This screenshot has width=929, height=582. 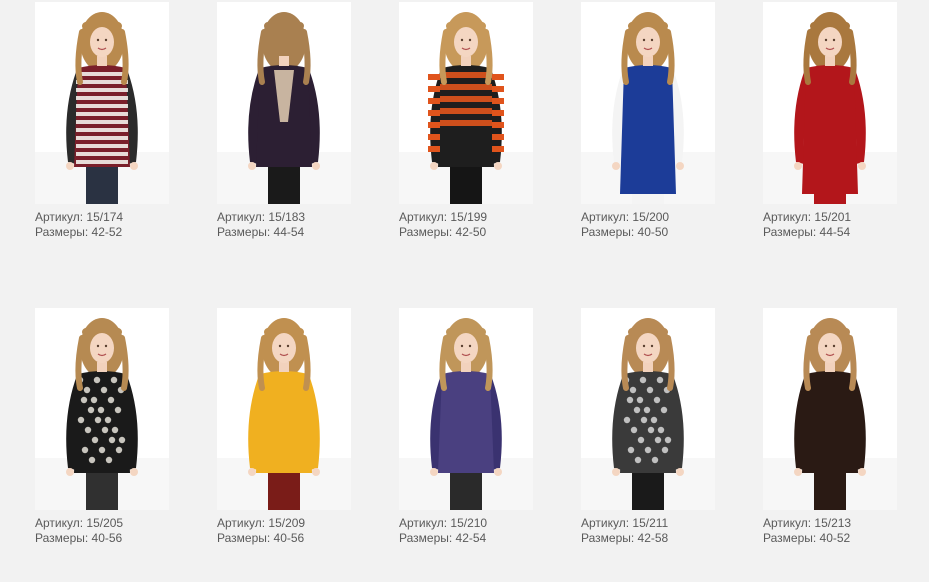 I want to click on product-caption: Артикул: 15/205 Размеры: 40-56, so click(x=105, y=531).